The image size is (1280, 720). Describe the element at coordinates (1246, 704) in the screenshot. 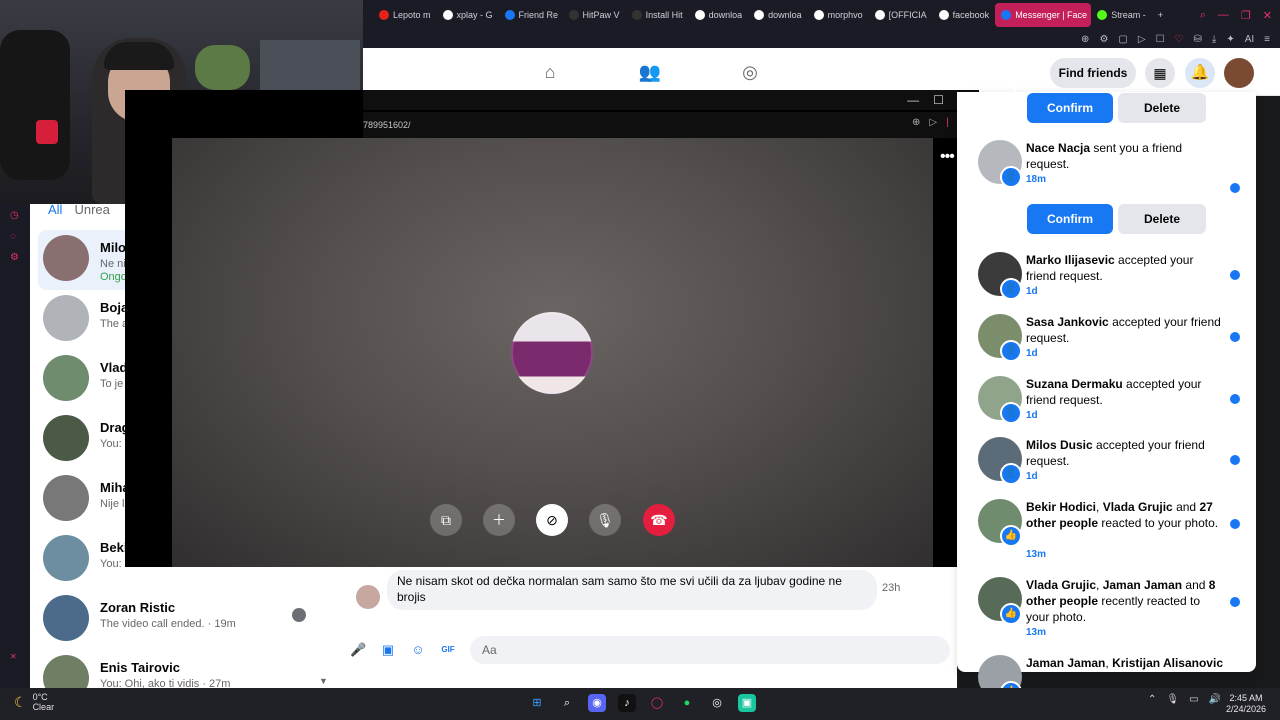

I see `taskbar-clock: 2:45 AM 2/24/2026` at that location.